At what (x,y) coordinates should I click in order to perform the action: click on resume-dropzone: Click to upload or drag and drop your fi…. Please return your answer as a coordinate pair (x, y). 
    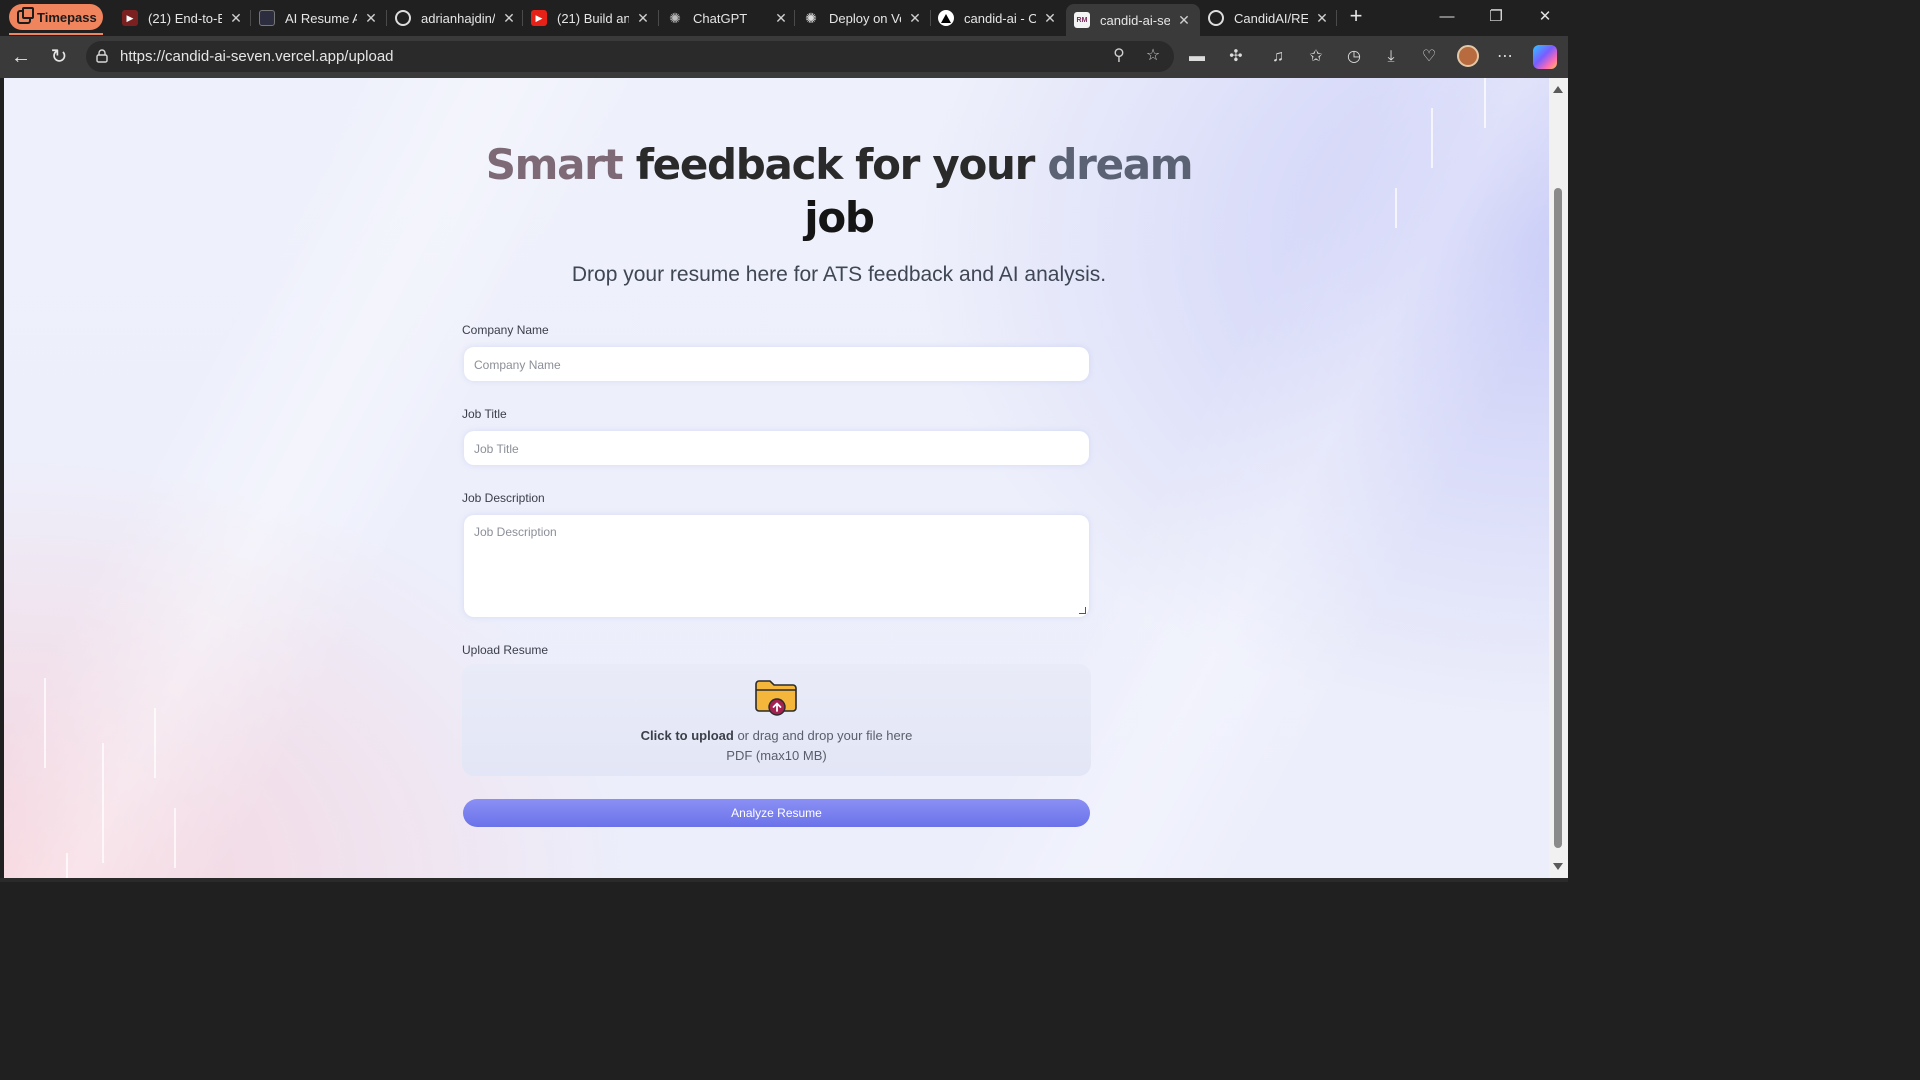
    Looking at the image, I should click on (776, 720).